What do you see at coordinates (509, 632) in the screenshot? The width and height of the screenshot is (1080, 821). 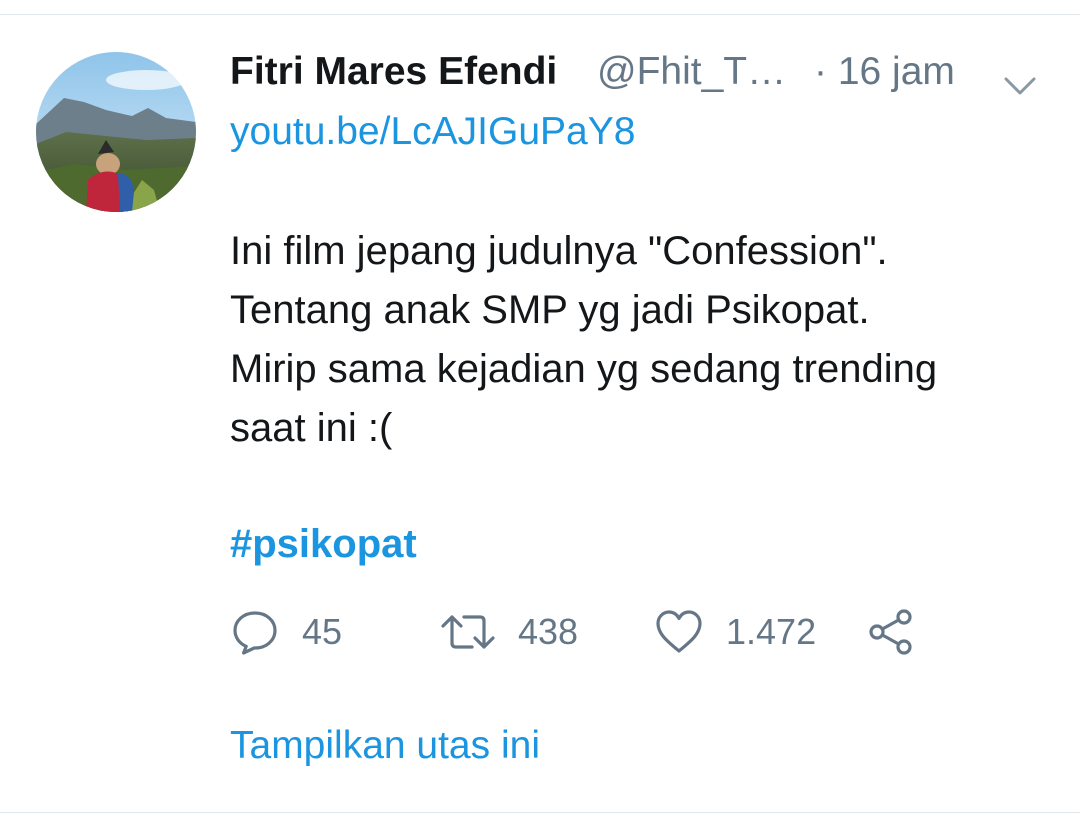 I see `retweet-button: 438` at bounding box center [509, 632].